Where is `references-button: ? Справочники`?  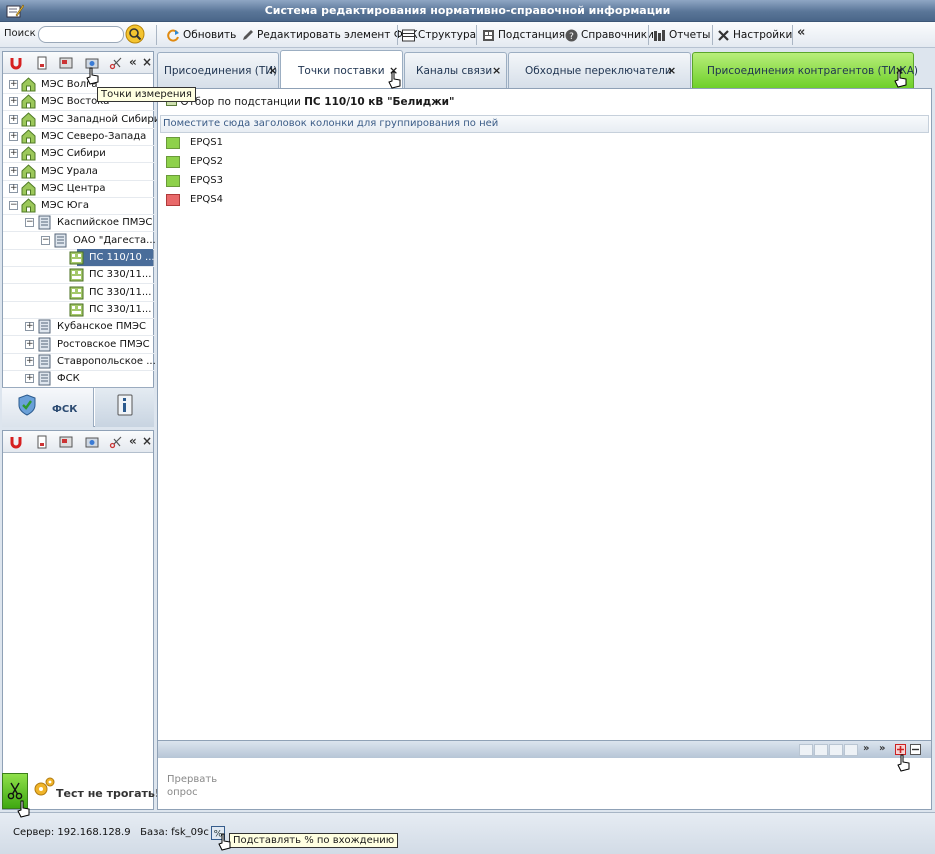
references-button: ? Справочники is located at coordinates (609, 35).